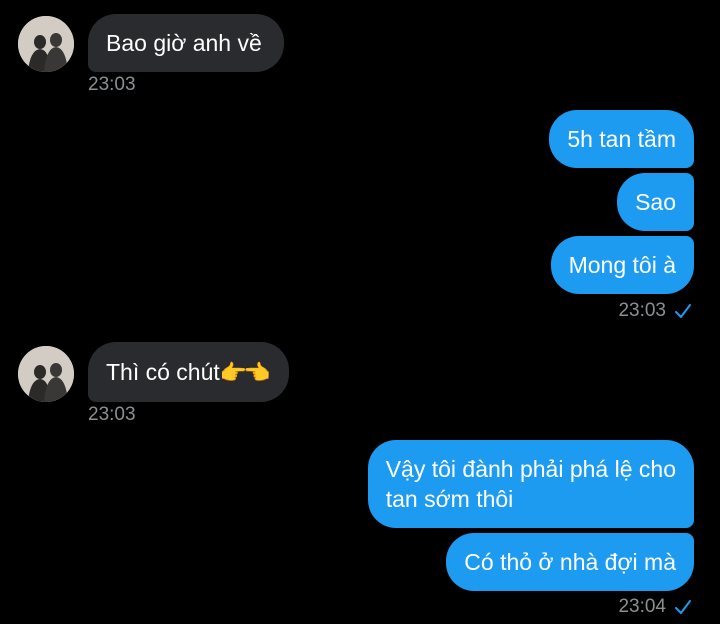  I want to click on message-bubble-outgoing: 5h tan tầm, so click(621, 139).